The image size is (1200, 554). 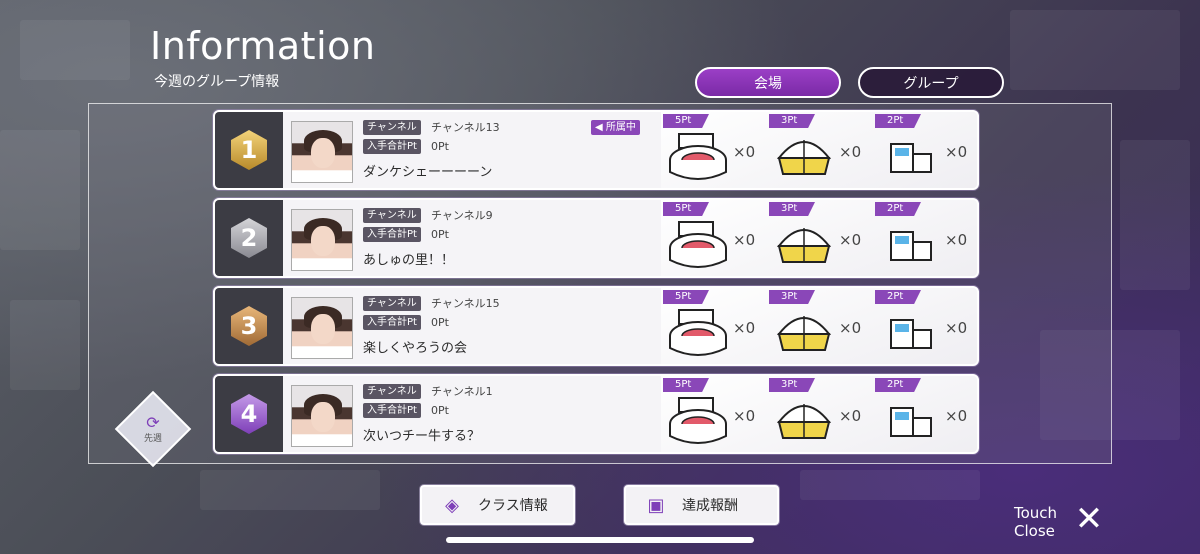 What do you see at coordinates (452, 505) in the screenshot?
I see `class-info-icon: ◈` at bounding box center [452, 505].